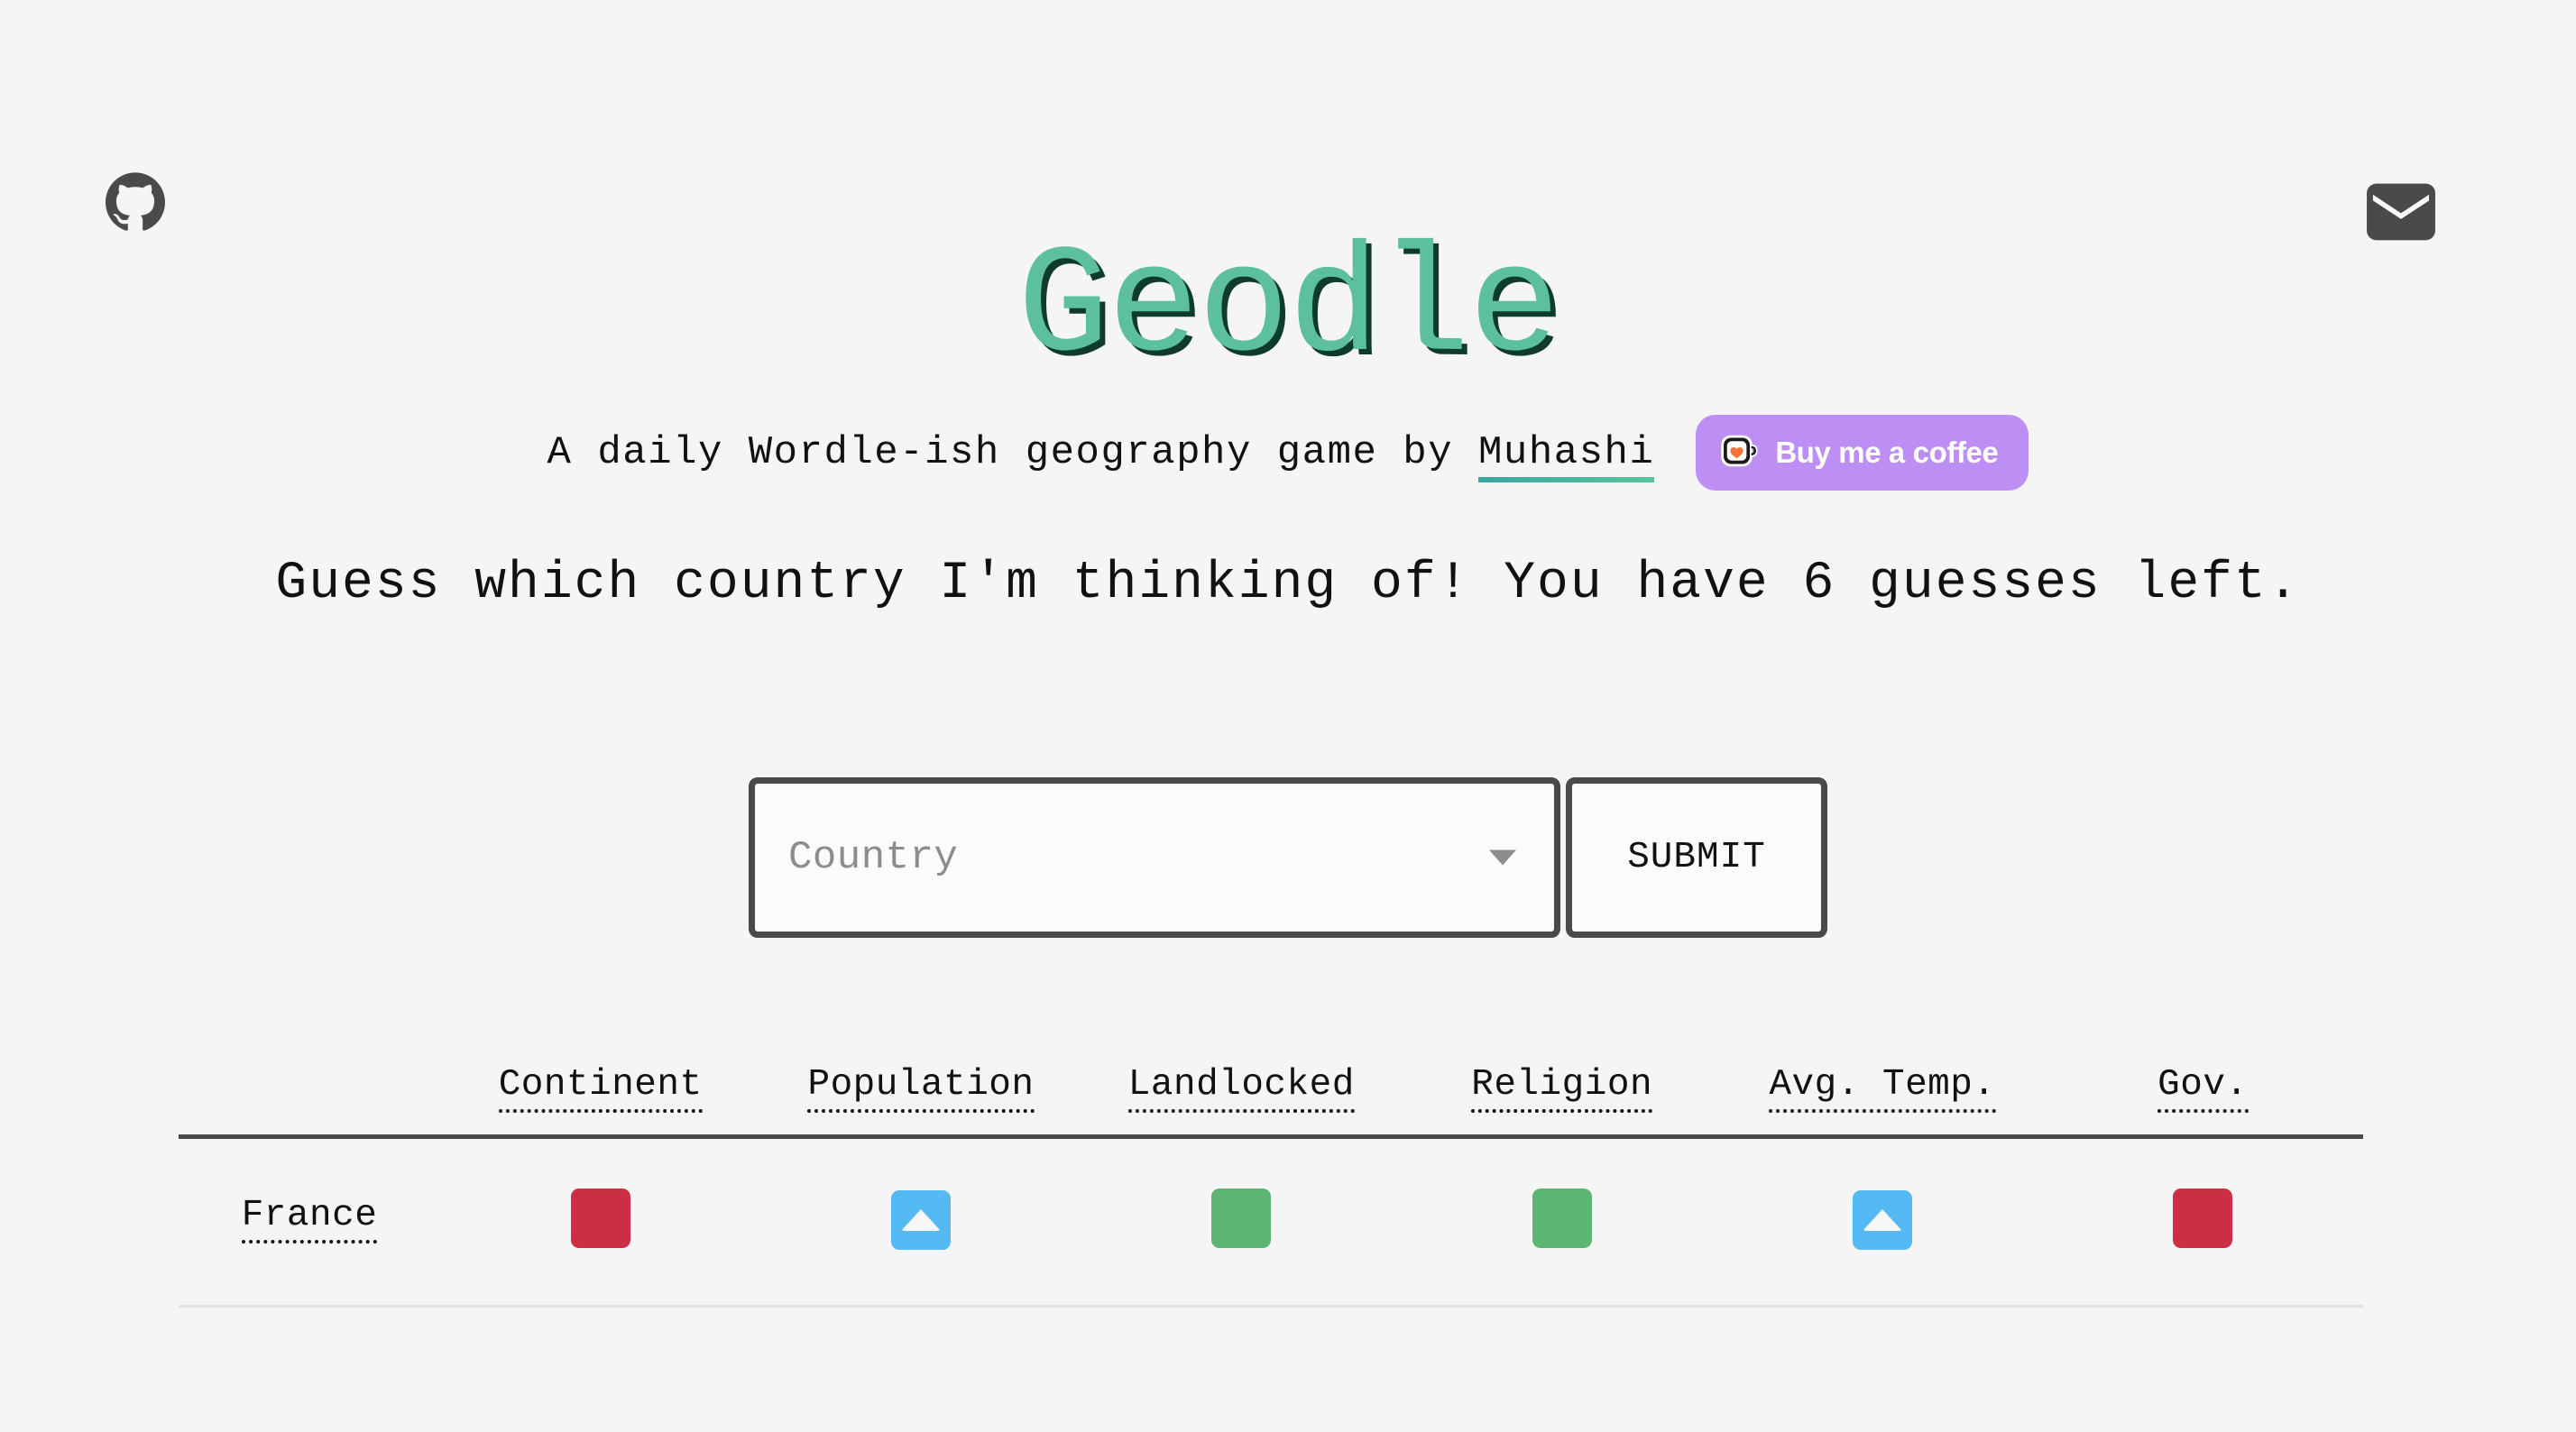 Image resolution: width=2576 pixels, height=1432 pixels. What do you see at coordinates (1241, 1090) in the screenshot?
I see `column-header-landlocked-label: Landlocked` at bounding box center [1241, 1090].